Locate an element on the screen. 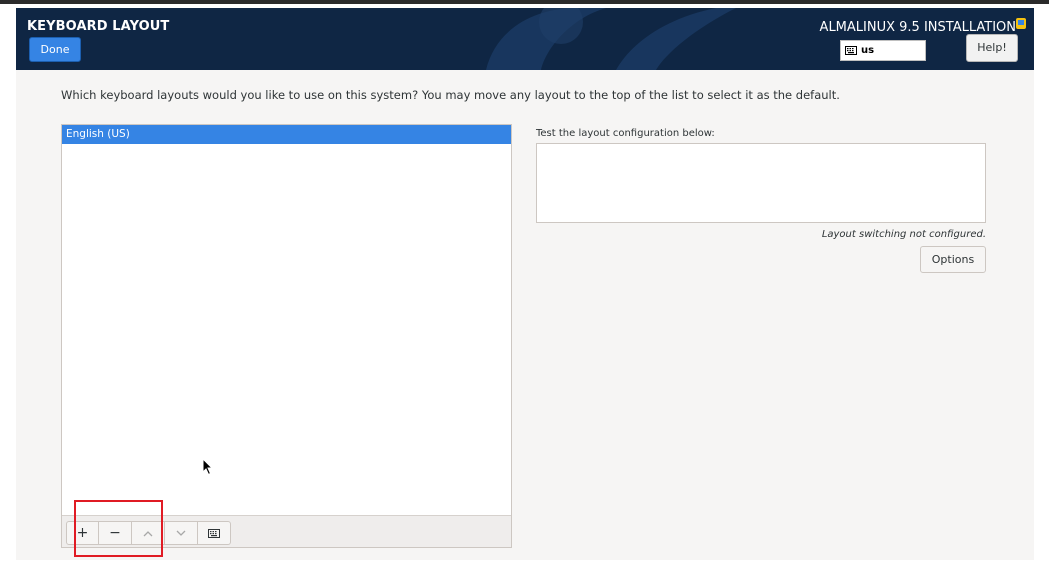 This screenshot has width=1049, height=564. test-layout-input is located at coordinates (761, 183).